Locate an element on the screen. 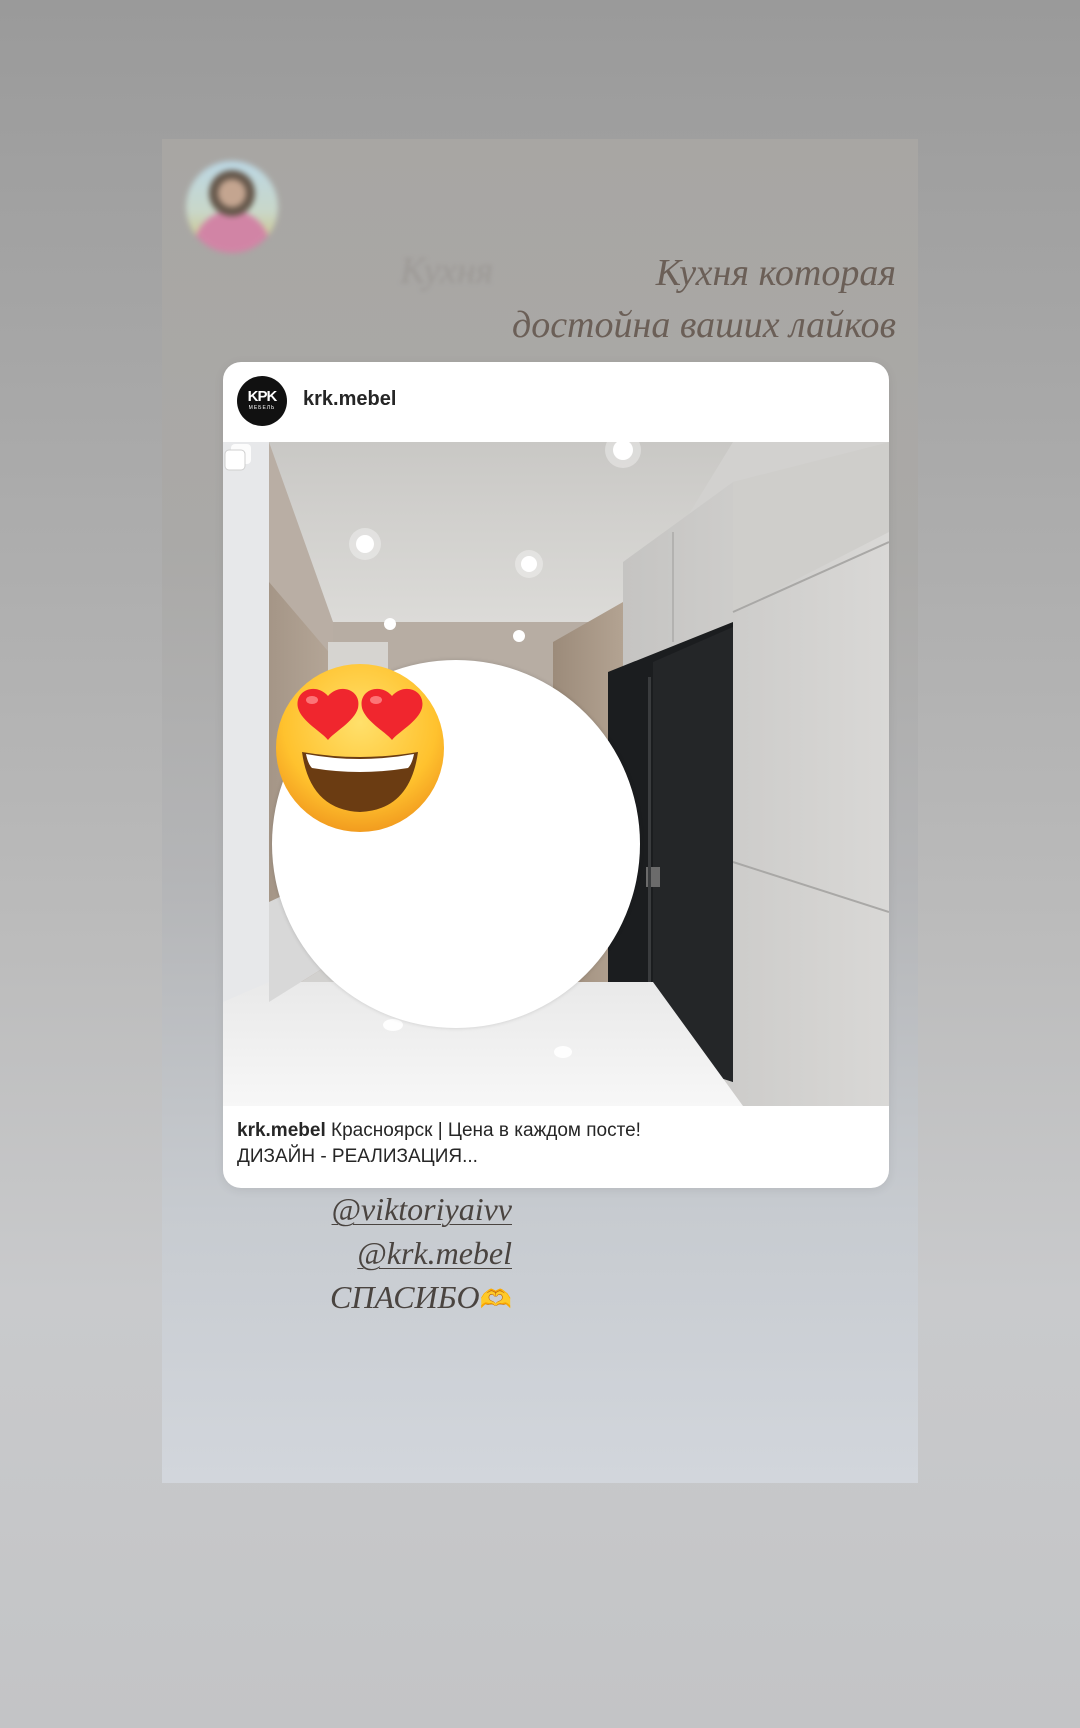 The image size is (1080, 1728). brand-logo: KPK МЕБЕЛЬ is located at coordinates (262, 401).